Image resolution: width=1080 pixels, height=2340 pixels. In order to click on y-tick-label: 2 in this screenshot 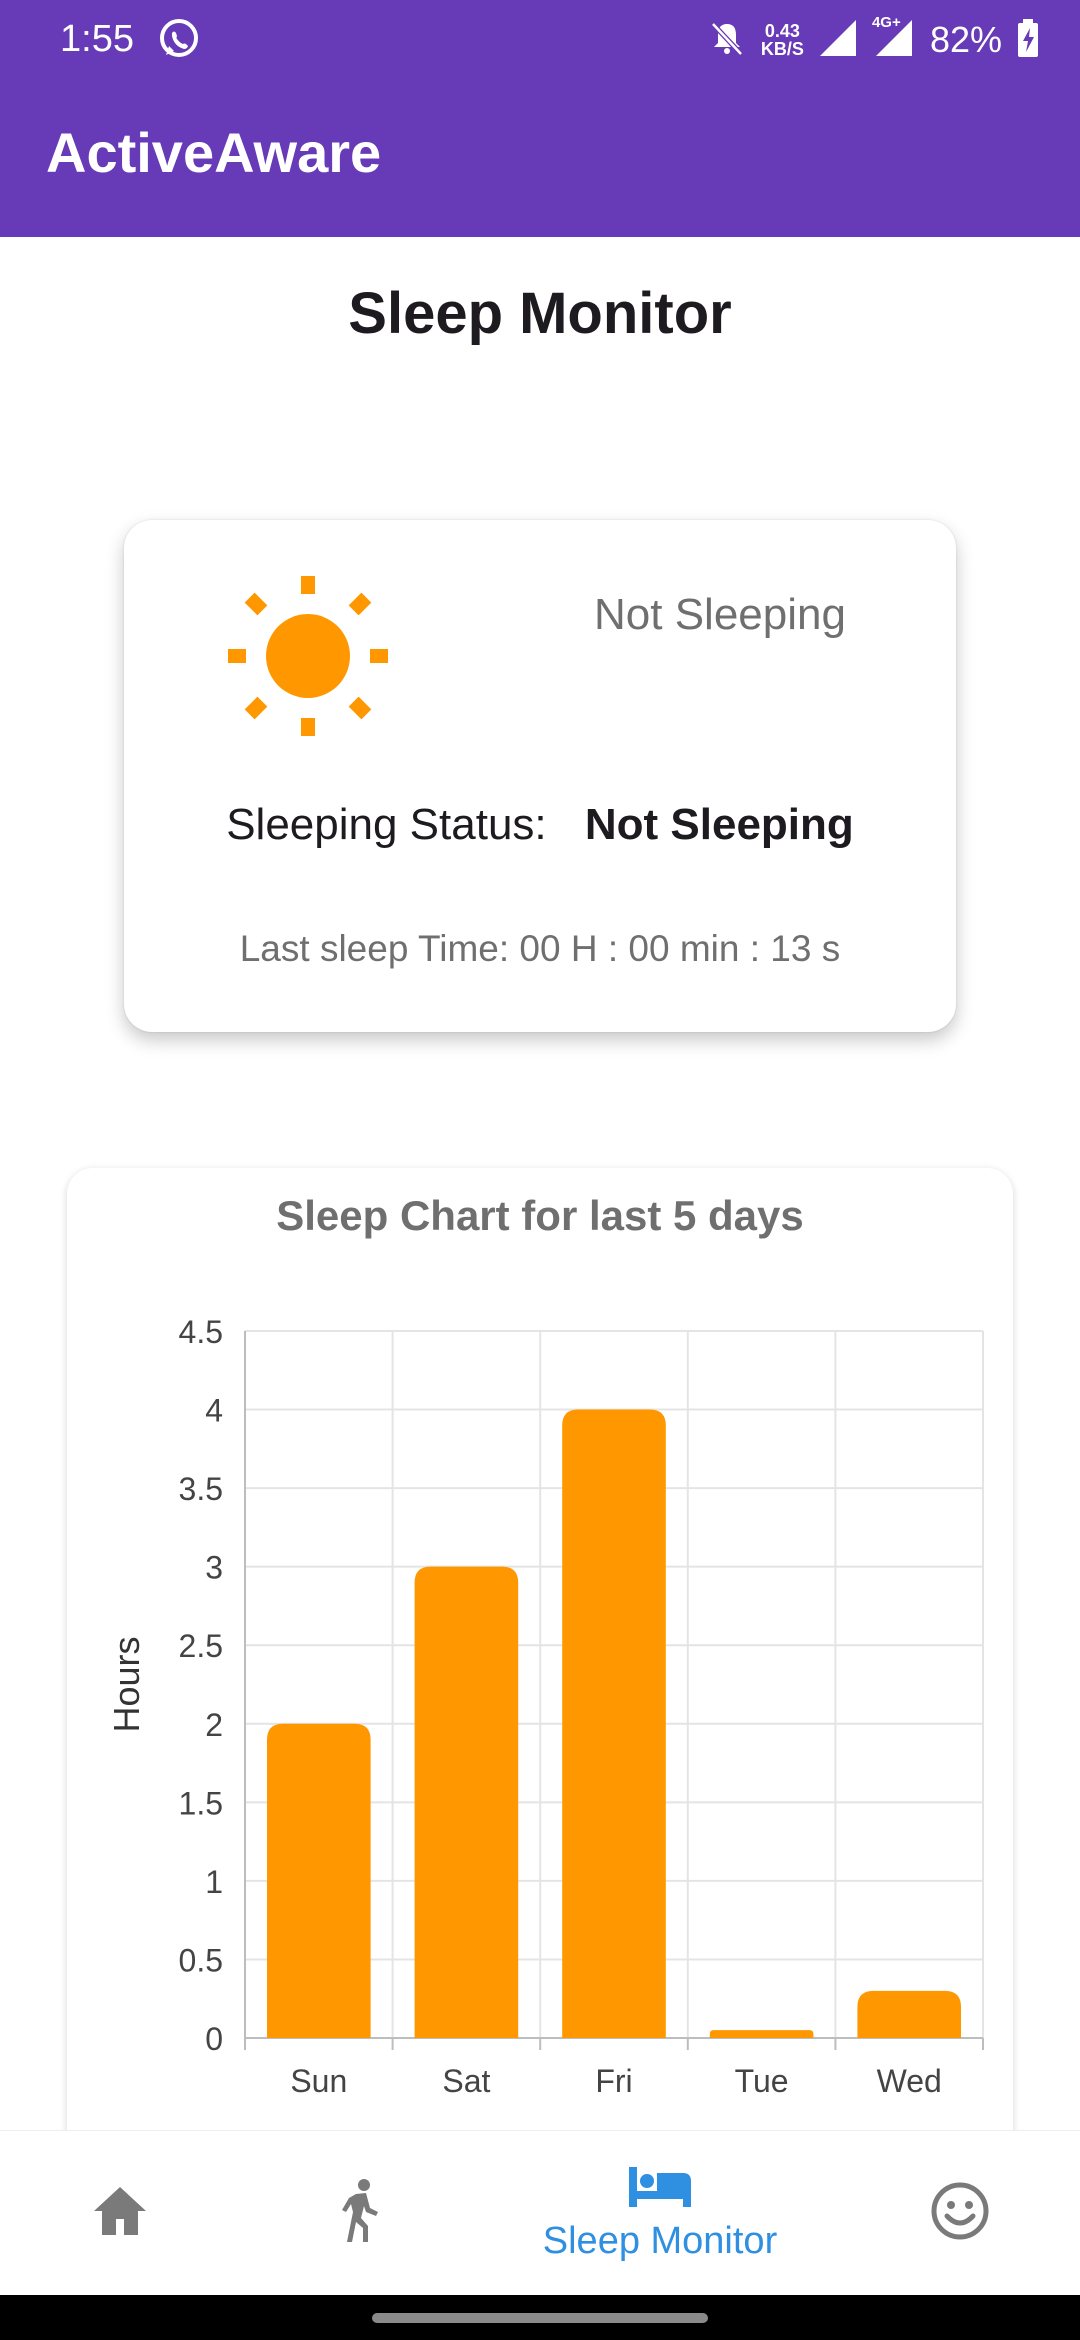, I will do `click(214, 1725)`.